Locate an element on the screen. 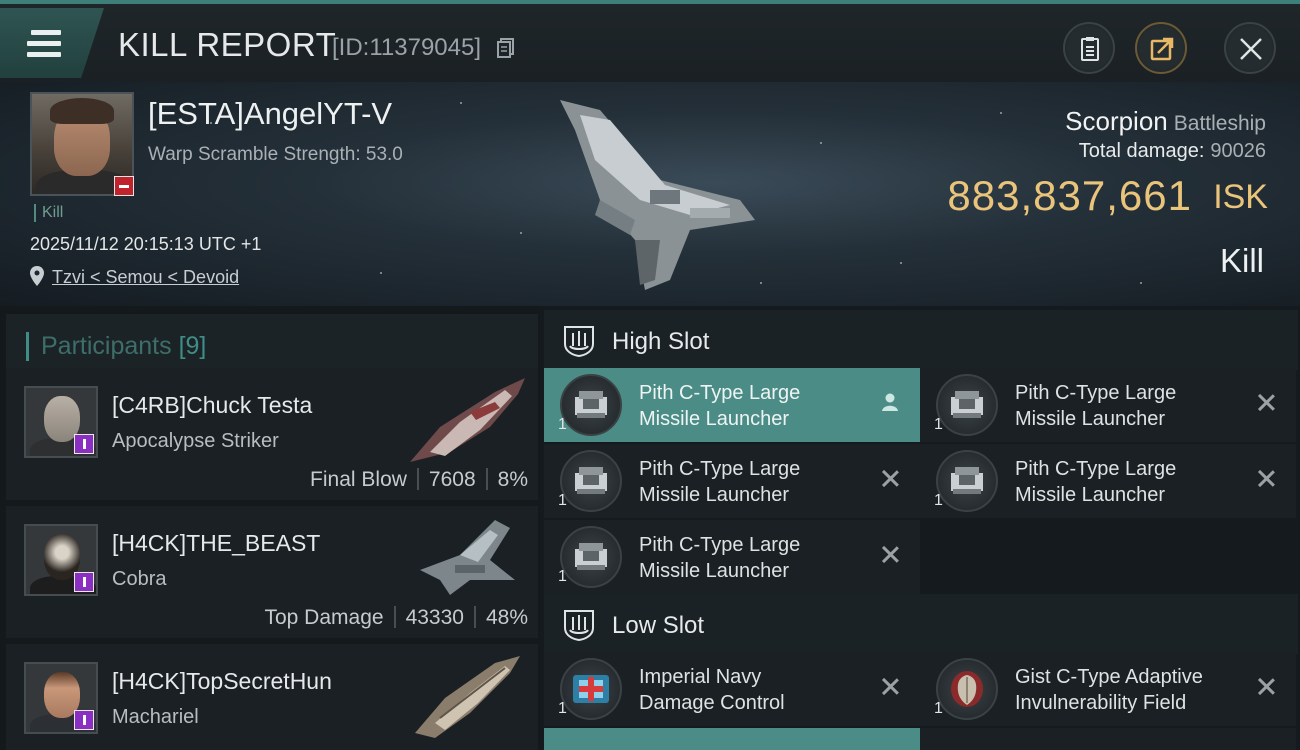 This screenshot has height=750, width=1300. menu-button is located at coordinates (52, 43).